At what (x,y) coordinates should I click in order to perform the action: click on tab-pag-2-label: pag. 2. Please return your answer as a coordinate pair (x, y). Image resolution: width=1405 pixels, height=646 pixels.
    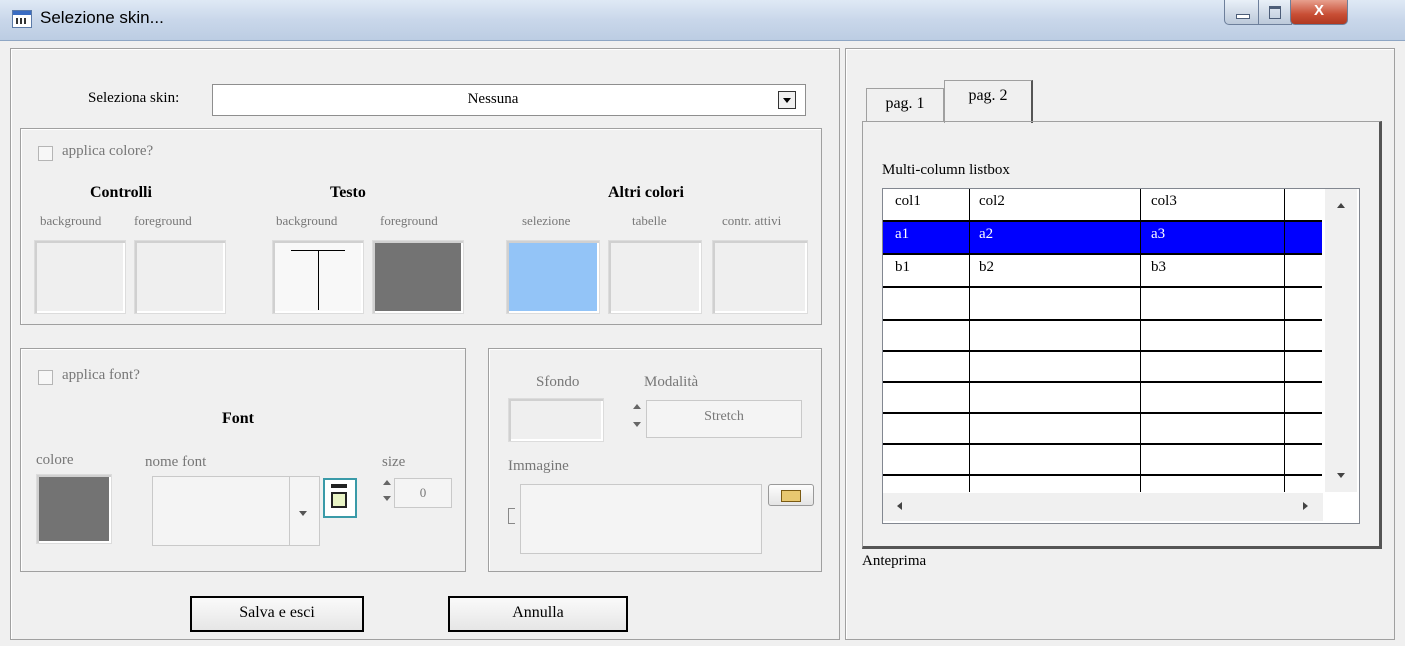
    Looking at the image, I should click on (988, 95).